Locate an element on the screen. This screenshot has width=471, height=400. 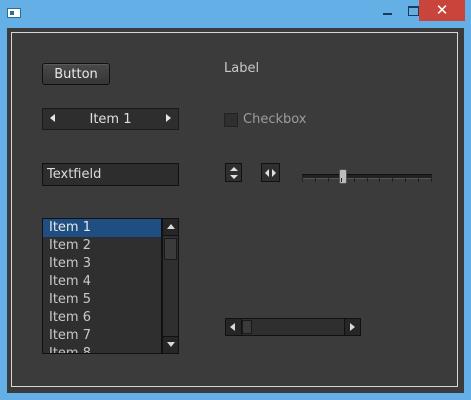
horizontal-scrollbar is located at coordinates (293, 327).